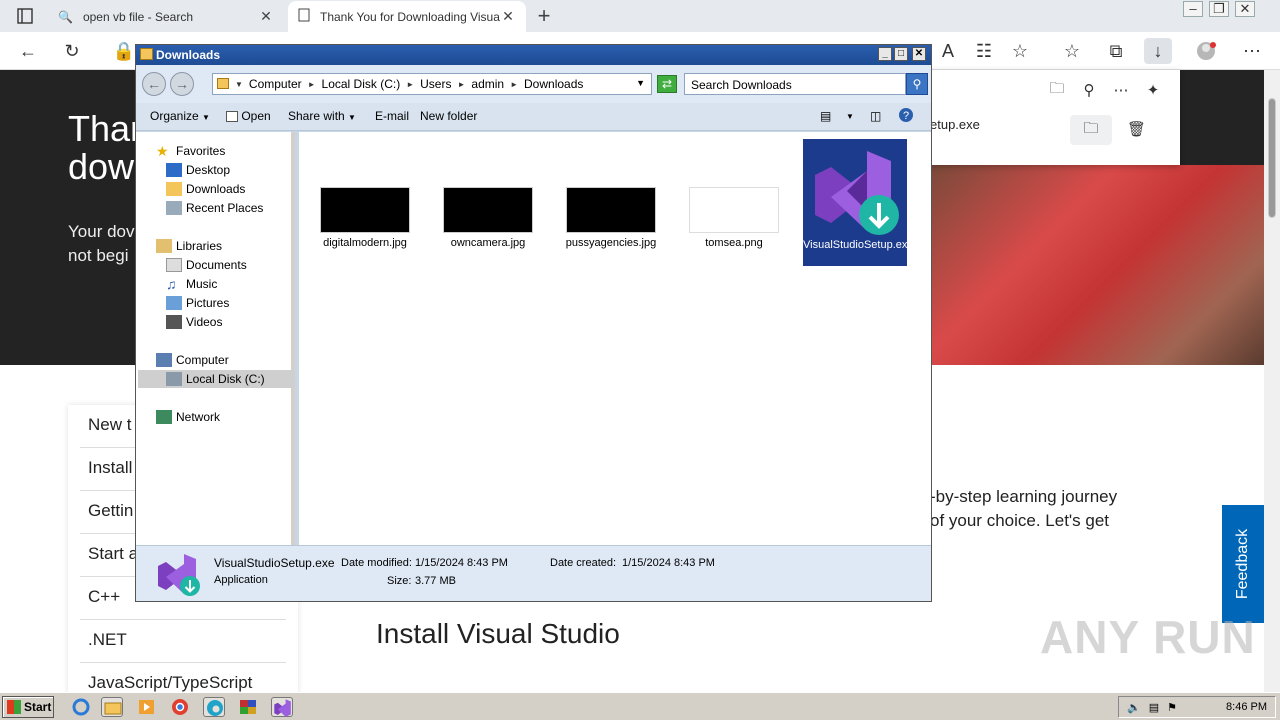 Image resolution: width=1280 pixels, height=721 pixels. I want to click on view-options-icon: ▤, so click(825, 116).